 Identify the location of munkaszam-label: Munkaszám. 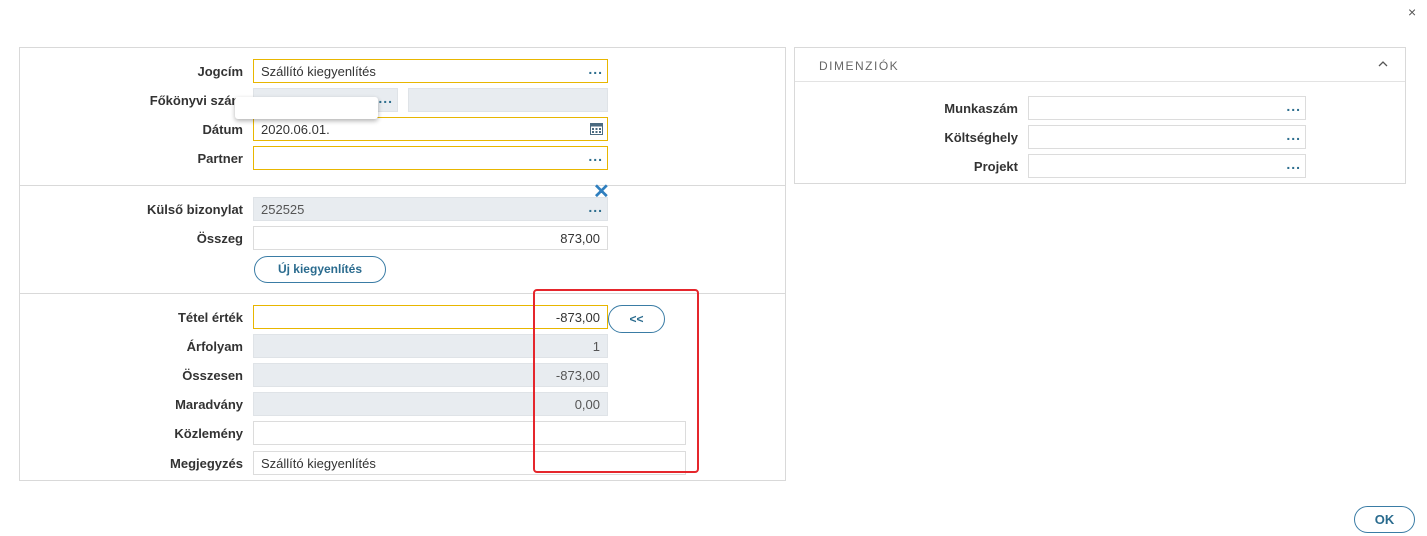
(981, 108).